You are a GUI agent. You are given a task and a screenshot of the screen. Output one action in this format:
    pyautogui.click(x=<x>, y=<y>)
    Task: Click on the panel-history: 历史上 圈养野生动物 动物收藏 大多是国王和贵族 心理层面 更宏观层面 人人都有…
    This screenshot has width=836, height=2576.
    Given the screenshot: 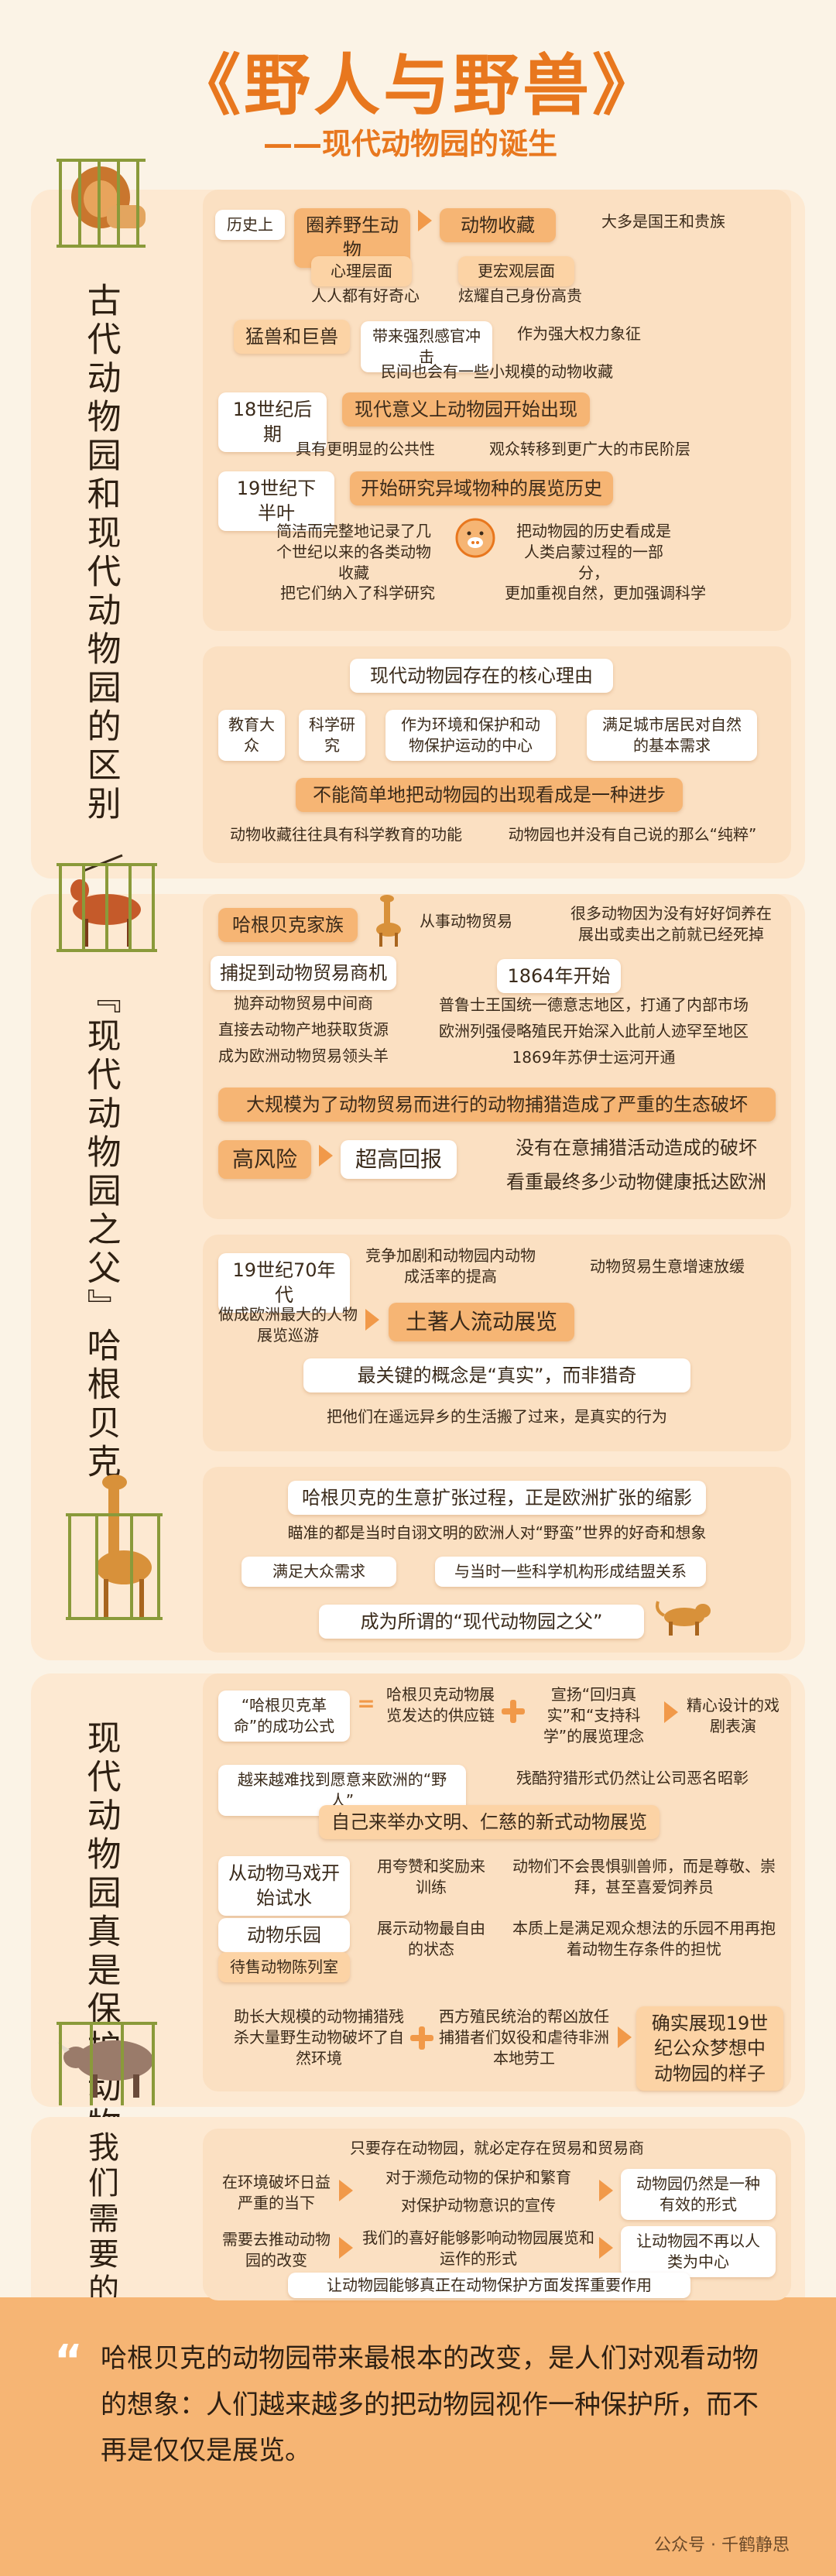 What is the action you would take?
    pyautogui.click(x=497, y=410)
    